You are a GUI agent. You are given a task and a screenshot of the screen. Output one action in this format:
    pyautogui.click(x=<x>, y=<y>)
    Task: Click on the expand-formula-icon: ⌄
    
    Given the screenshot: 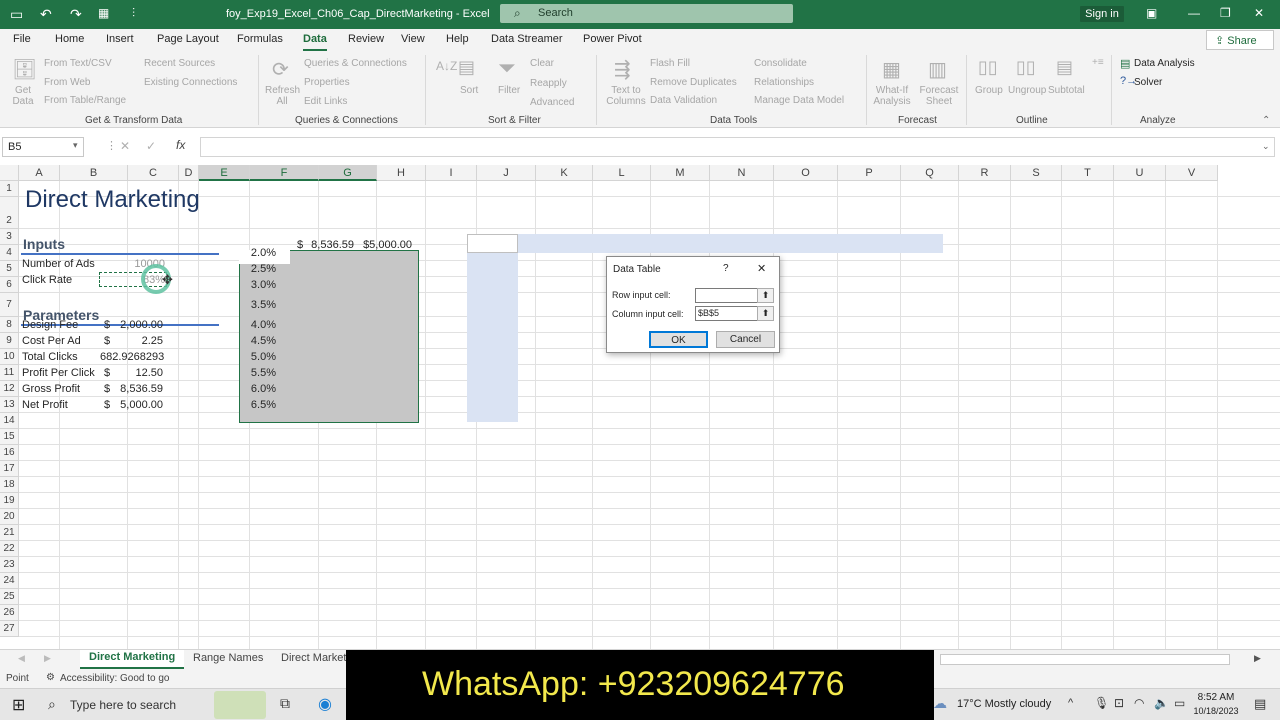 What is the action you would take?
    pyautogui.click(x=1266, y=146)
    